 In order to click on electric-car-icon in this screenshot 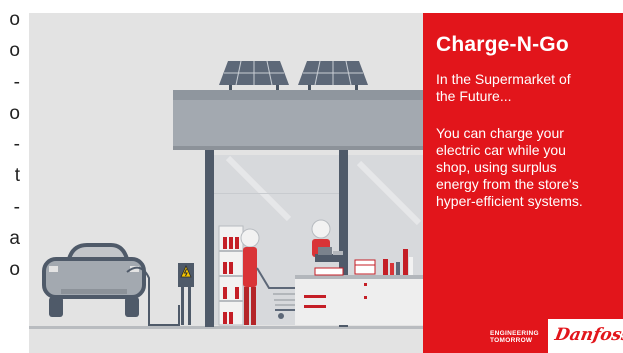, I will do `click(94, 280)`.